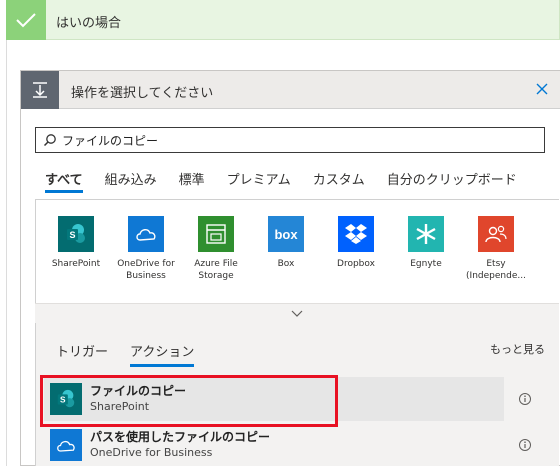 The width and height of the screenshot is (560, 466). What do you see at coordinates (82, 354) in the screenshot?
I see `tab-triggers: トリガー` at bounding box center [82, 354].